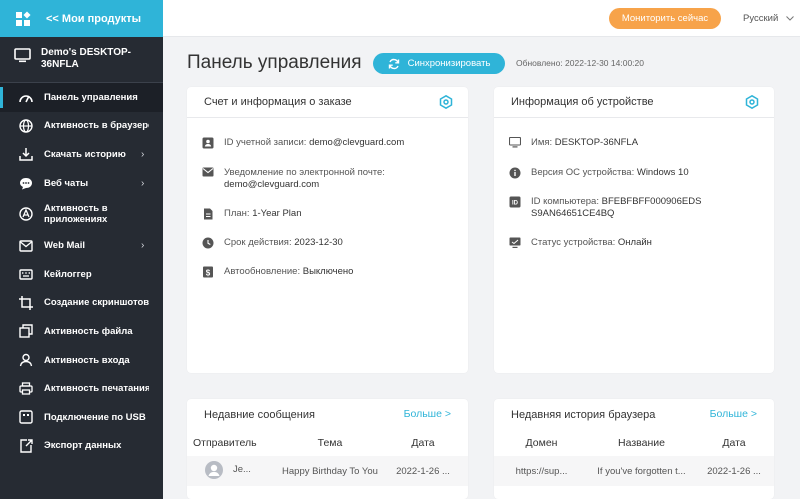  What do you see at coordinates (278, 102) in the screenshot?
I see `account-card-title: Счет и информация о заказе` at bounding box center [278, 102].